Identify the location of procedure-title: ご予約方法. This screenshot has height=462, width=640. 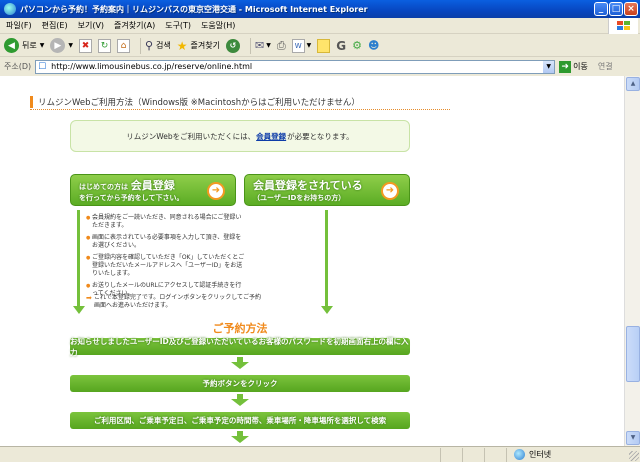
(240, 328).